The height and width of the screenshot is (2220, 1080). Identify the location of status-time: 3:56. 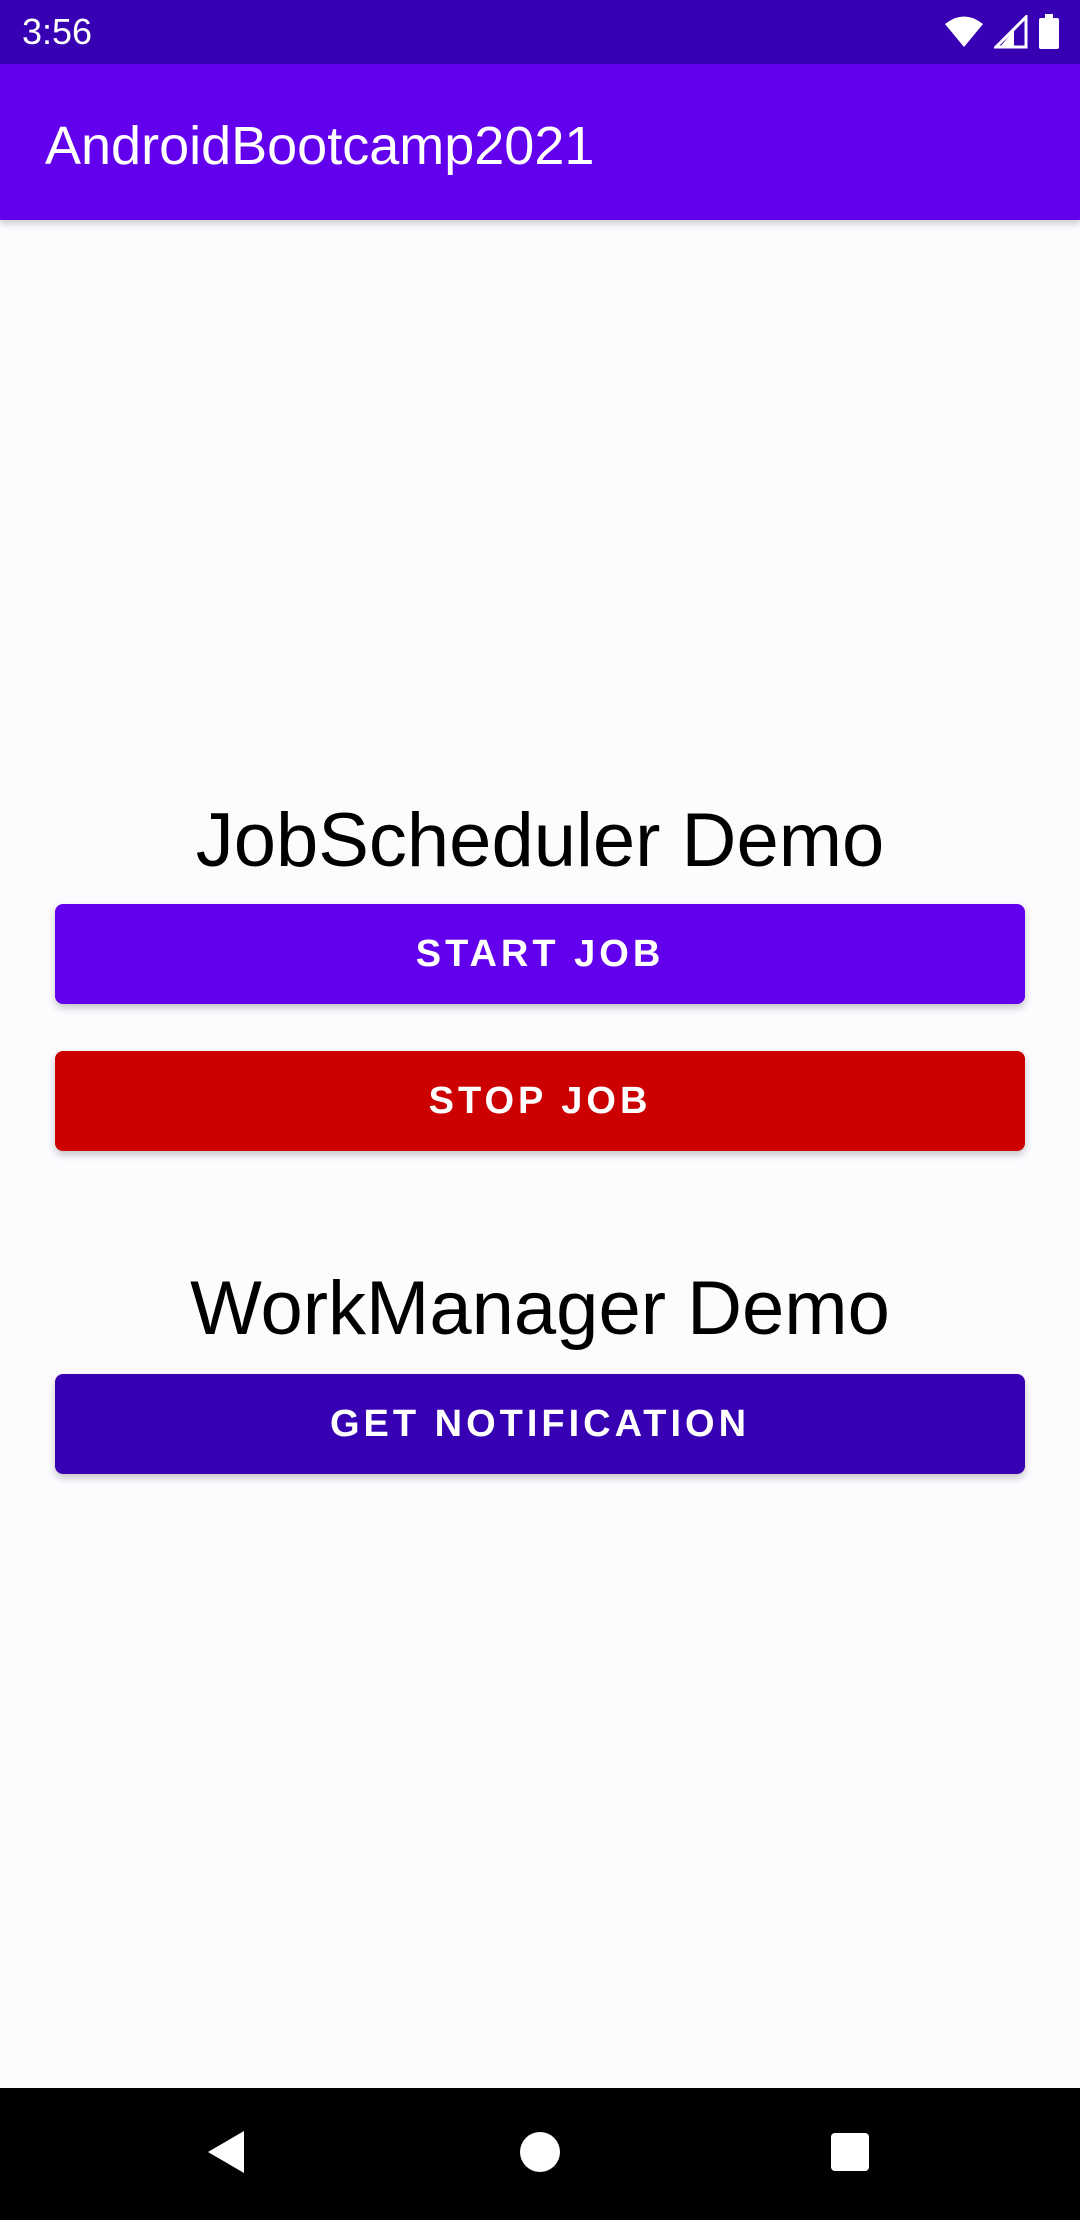
(57, 31).